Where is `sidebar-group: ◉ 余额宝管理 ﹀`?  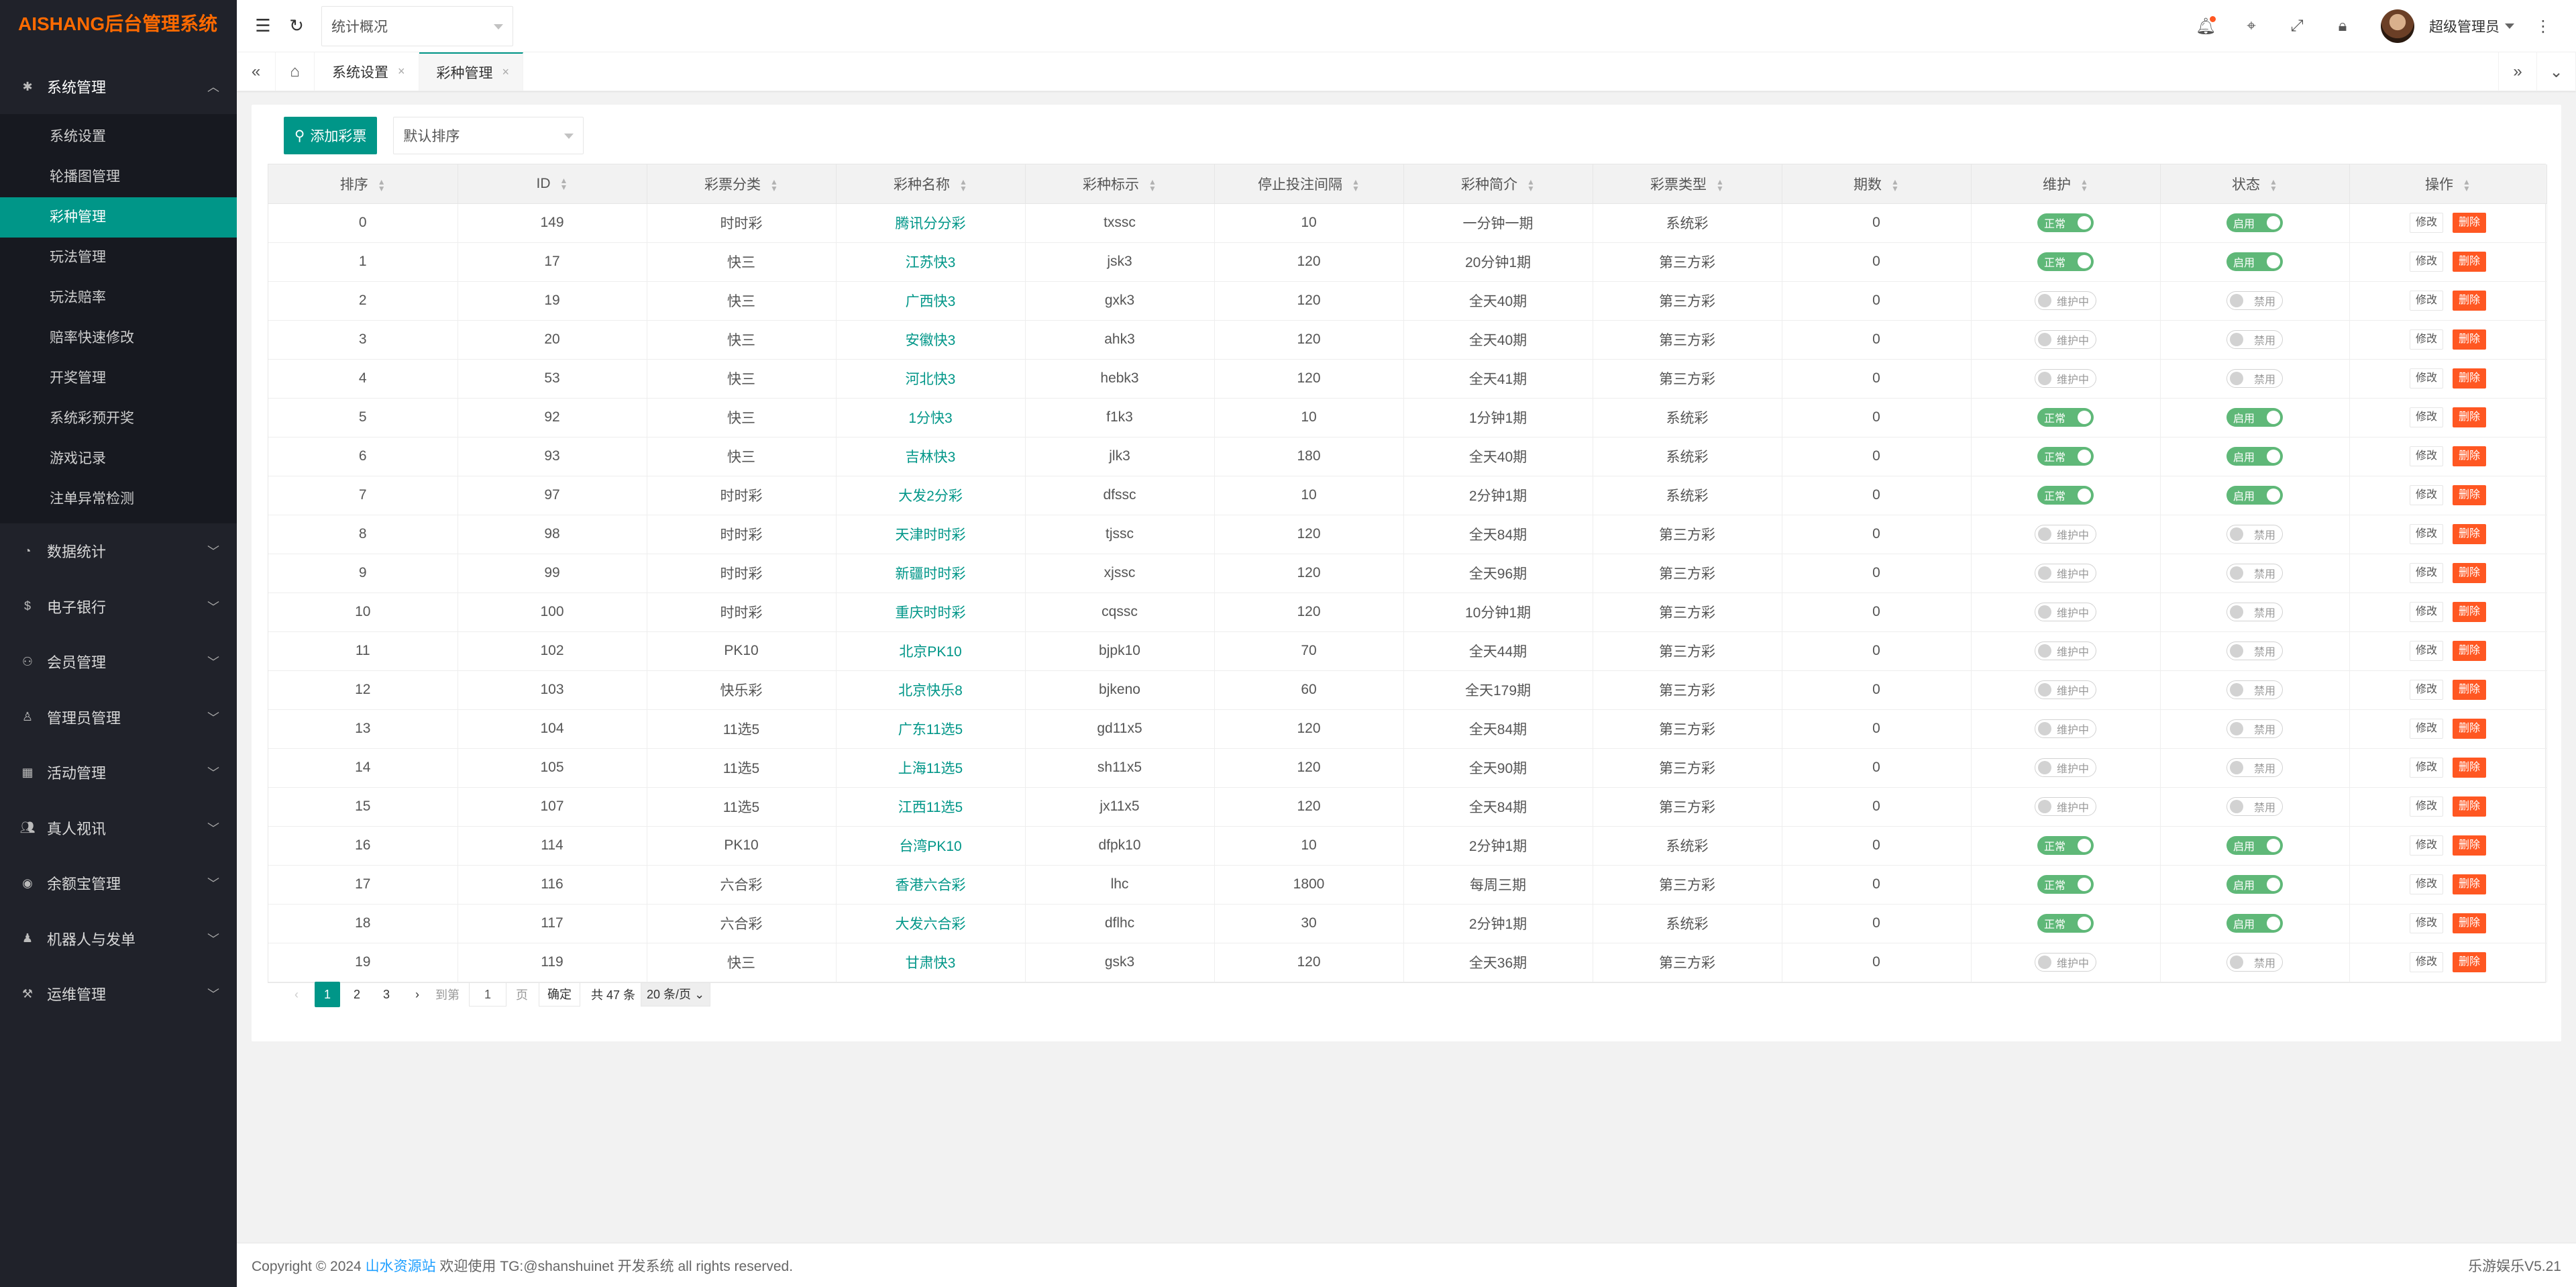 sidebar-group: ◉ 余额宝管理 ﹀ is located at coordinates (118, 883).